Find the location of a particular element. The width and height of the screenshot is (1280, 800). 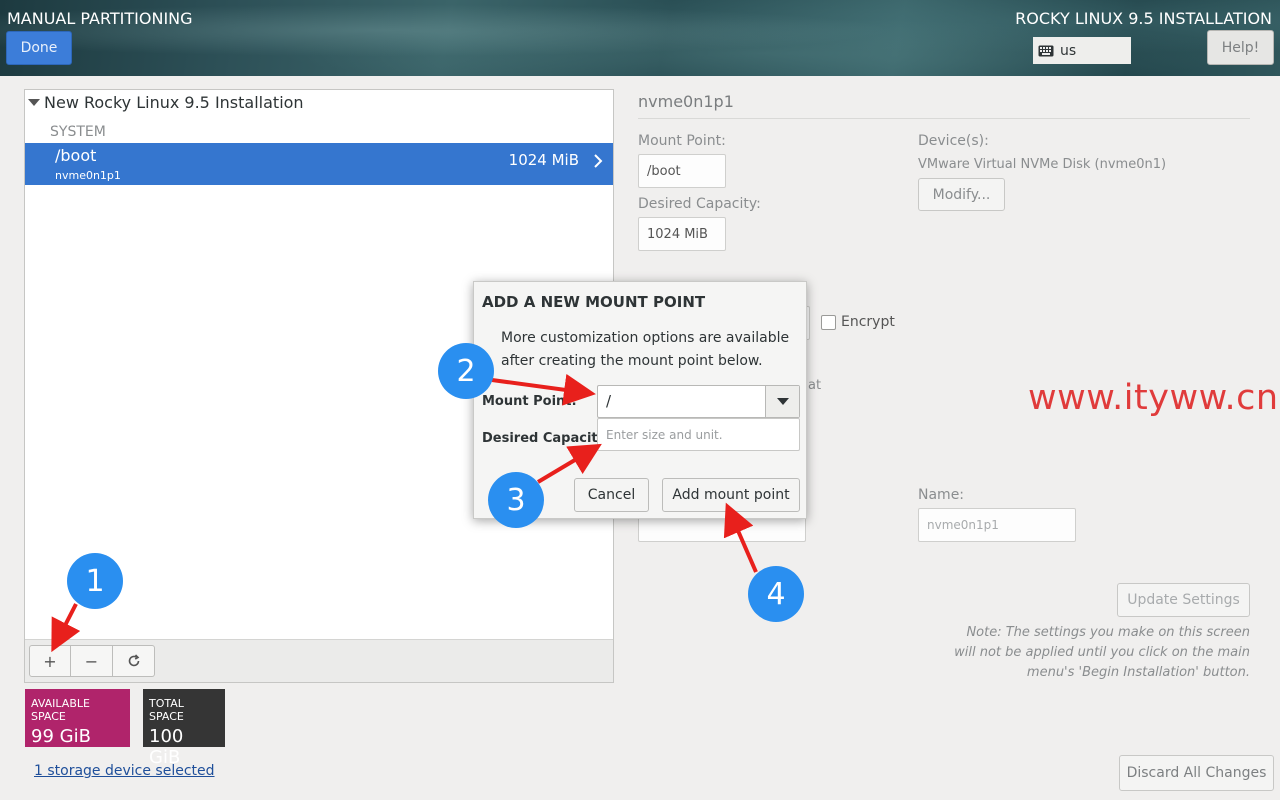

partition-mount-point: /boot is located at coordinates (76, 155).